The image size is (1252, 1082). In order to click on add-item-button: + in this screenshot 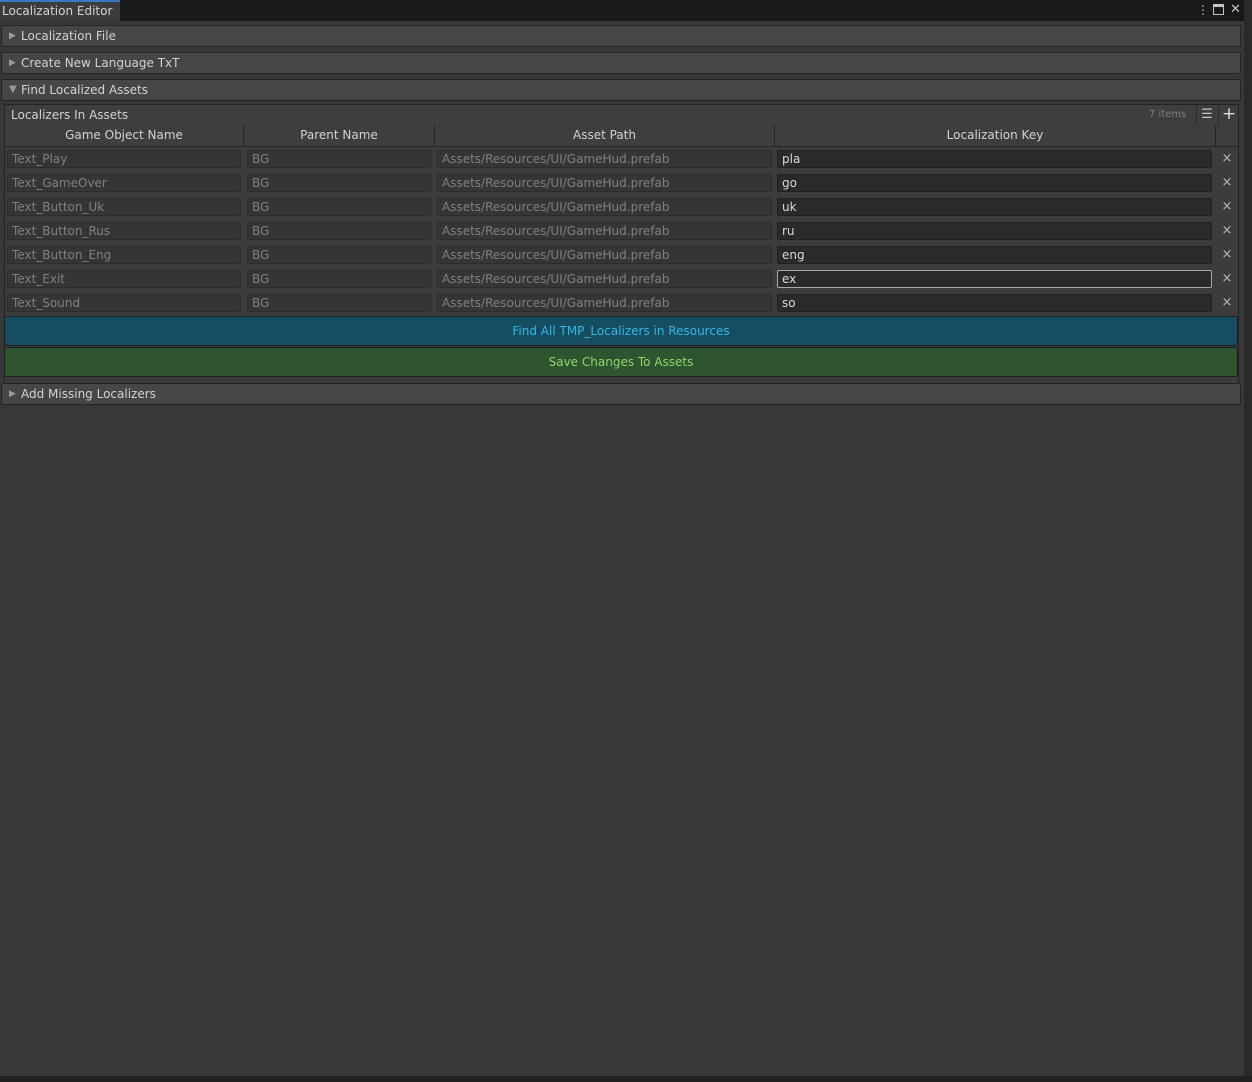, I will do `click(1228, 115)`.